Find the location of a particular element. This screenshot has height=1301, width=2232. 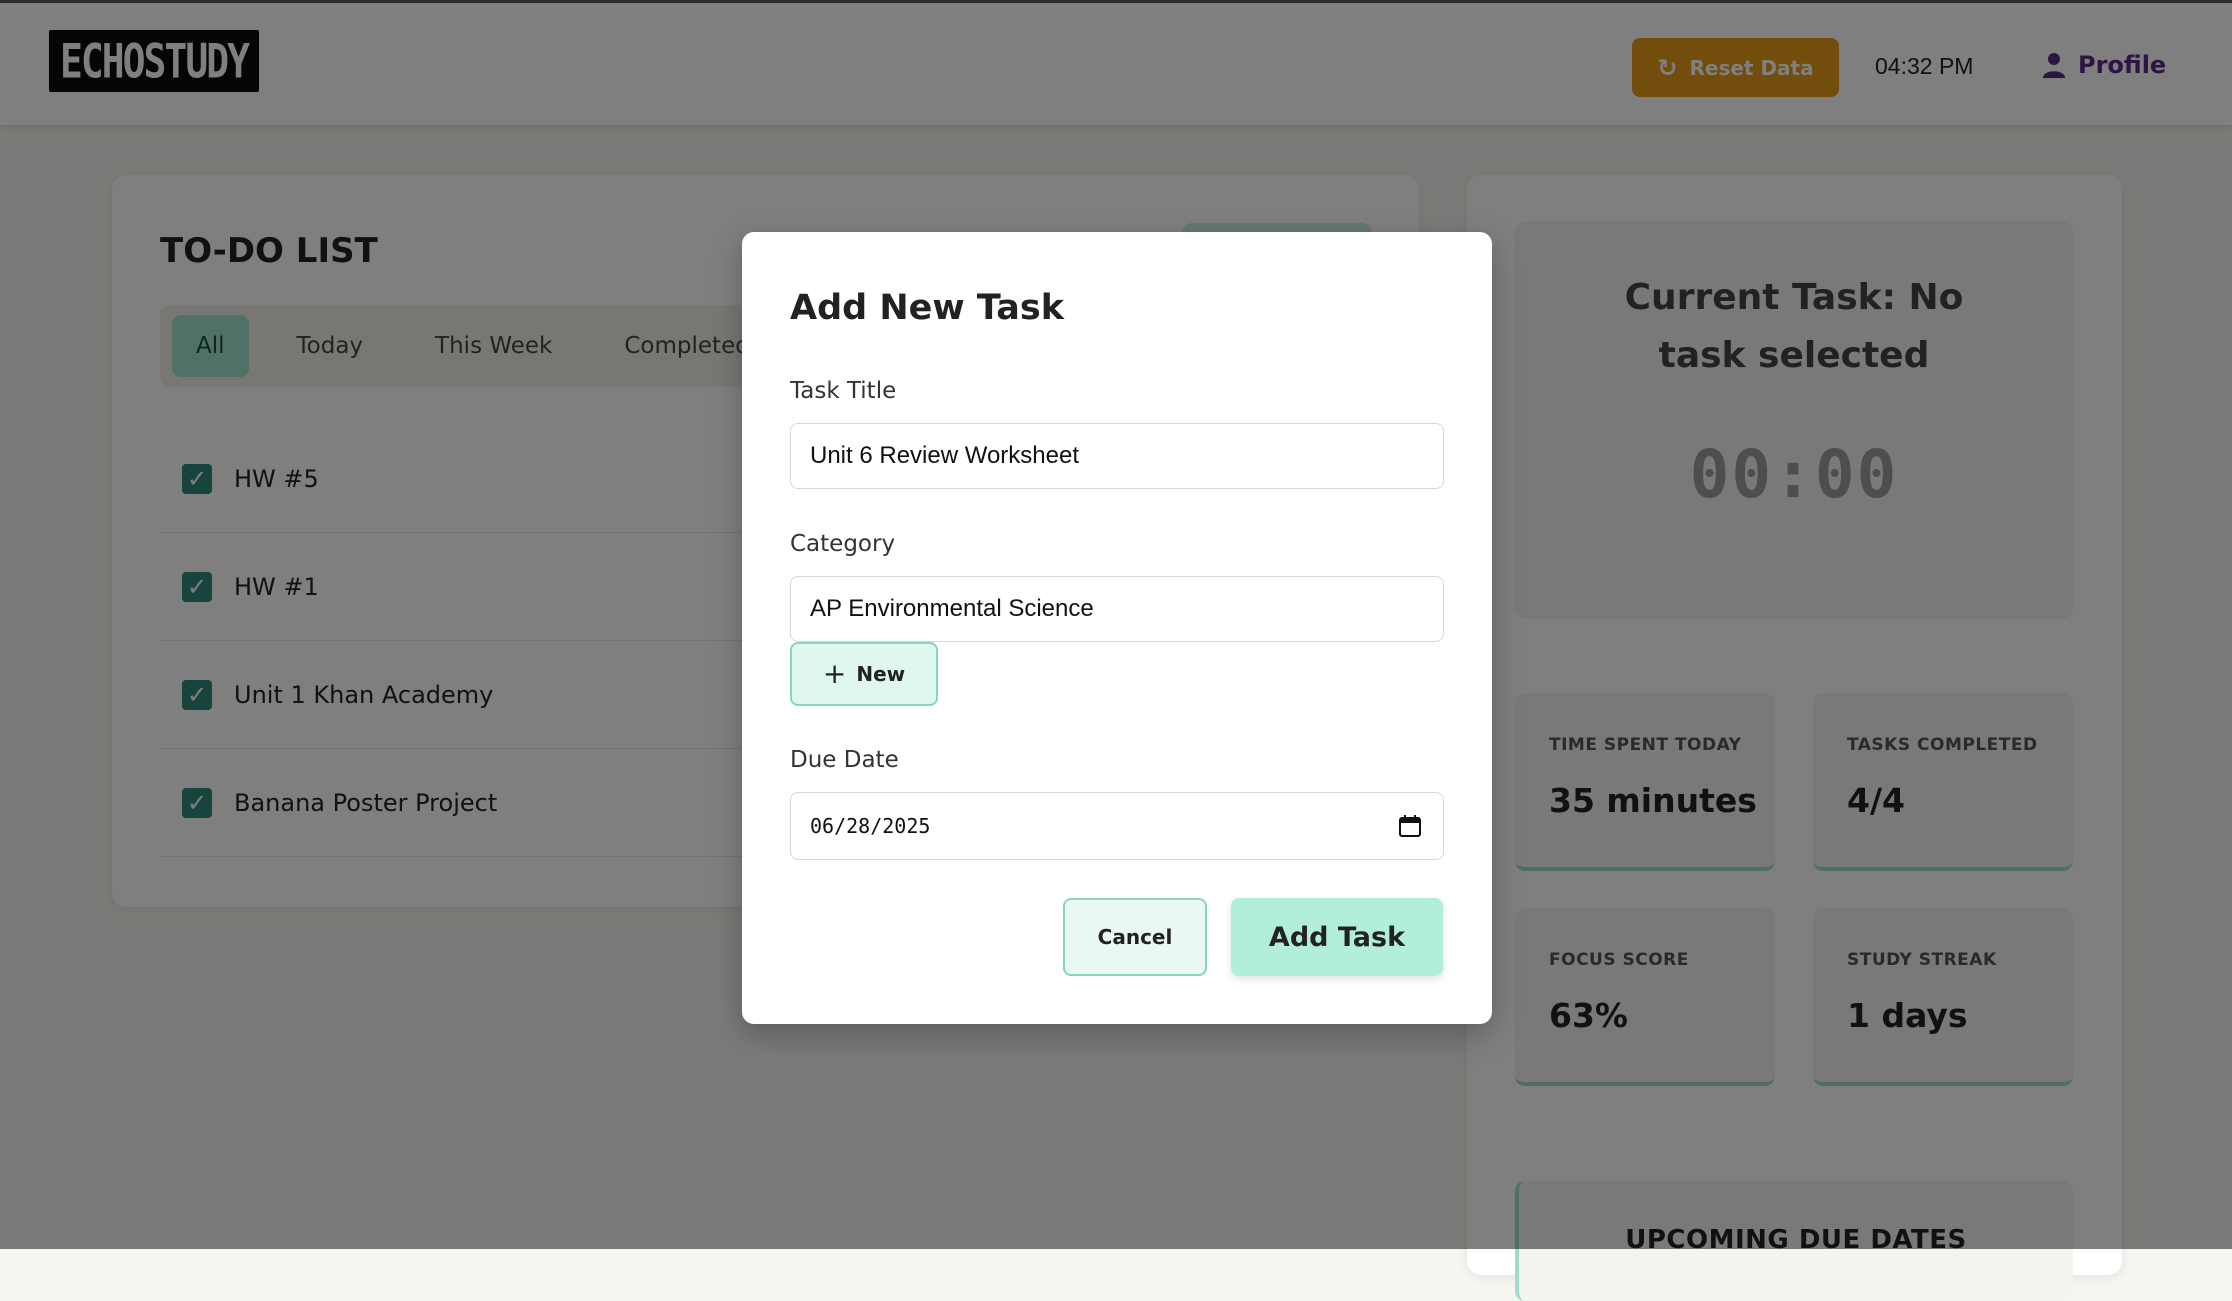

task-title-input: Unit 6 Review Worksheet is located at coordinates (1117, 456).